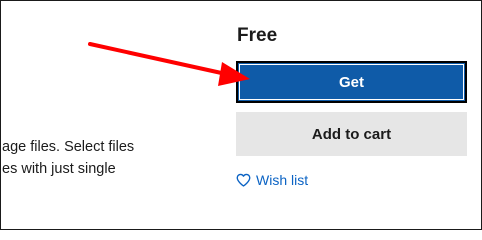  What do you see at coordinates (68, 147) in the screenshot?
I see `description-line-1: age files. Select files` at bounding box center [68, 147].